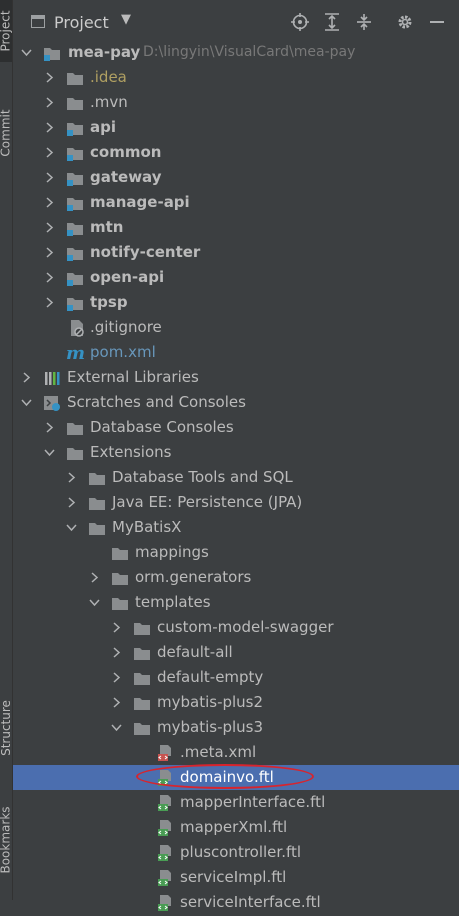 This screenshot has width=459, height=916. Describe the element at coordinates (173, 602) in the screenshot. I see `tree-item-label: templates` at that location.